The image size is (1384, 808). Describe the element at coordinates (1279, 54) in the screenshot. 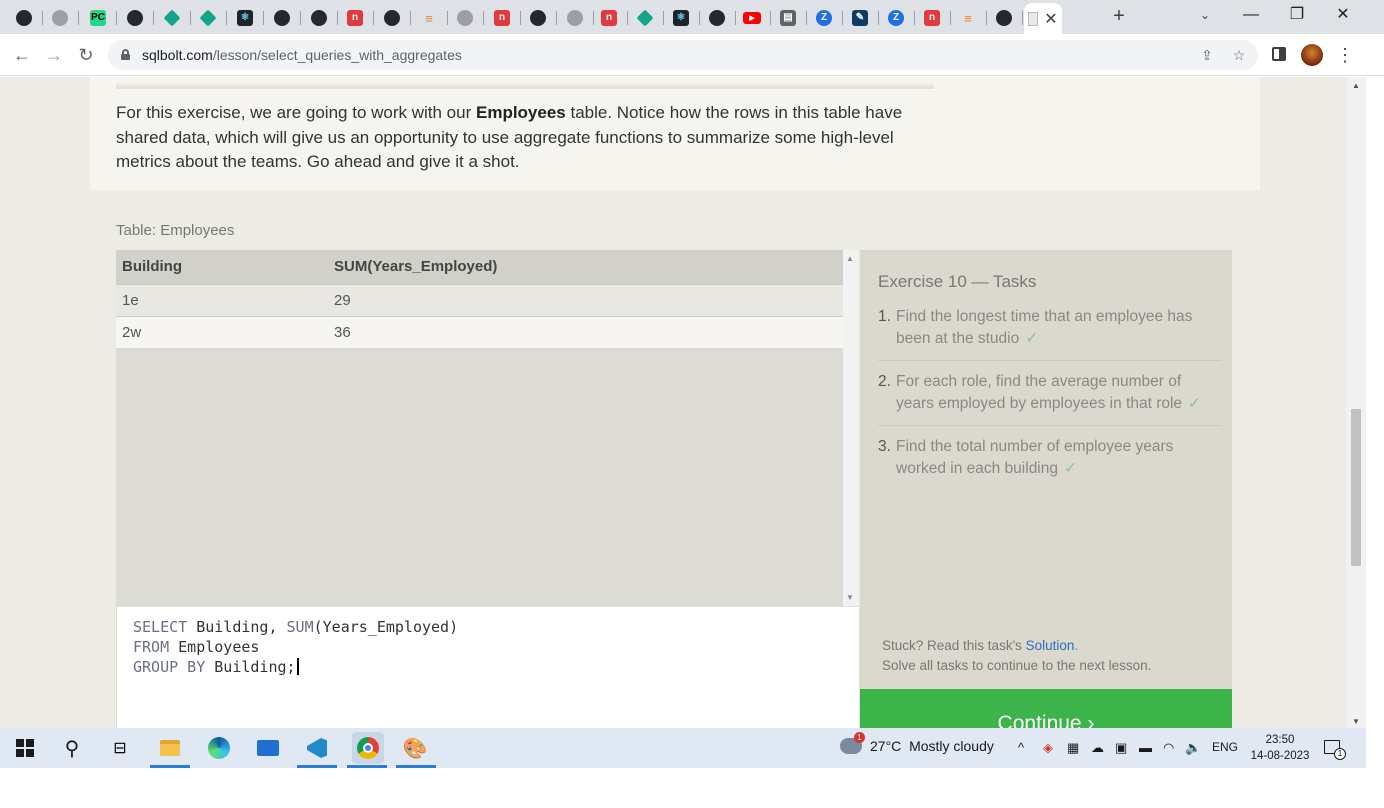

I see `side-panel-icon` at that location.